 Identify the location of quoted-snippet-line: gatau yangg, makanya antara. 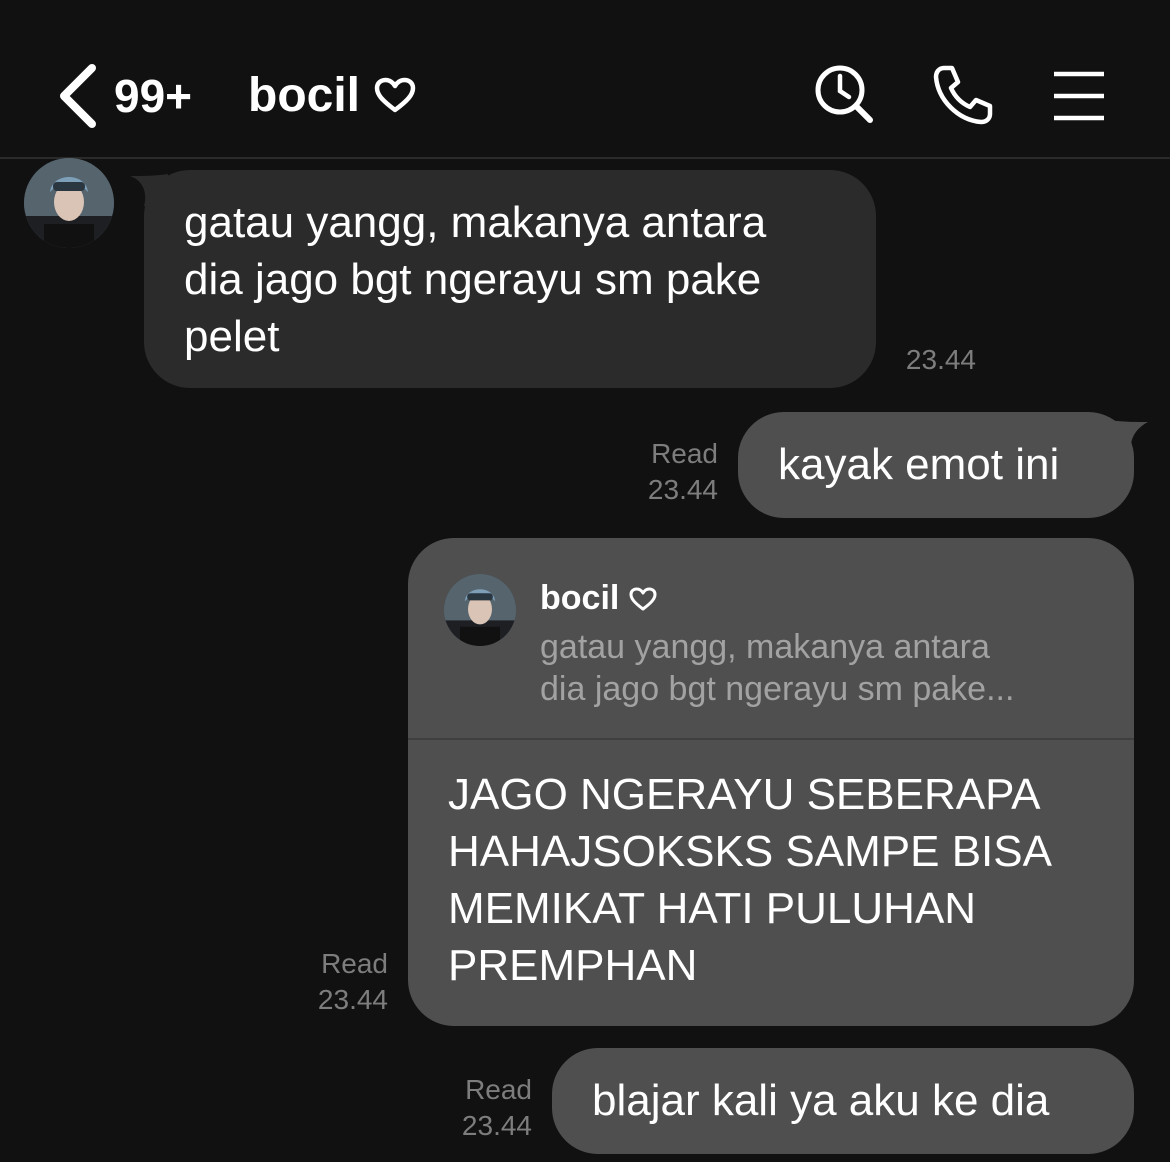
(765, 647).